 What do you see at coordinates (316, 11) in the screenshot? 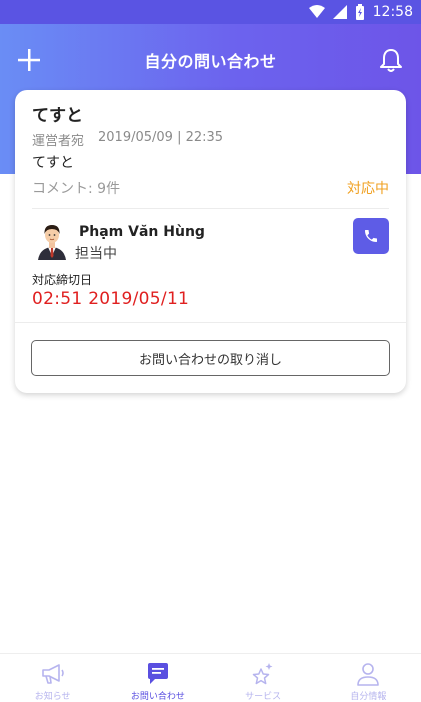
I see `wifi-icon` at bounding box center [316, 11].